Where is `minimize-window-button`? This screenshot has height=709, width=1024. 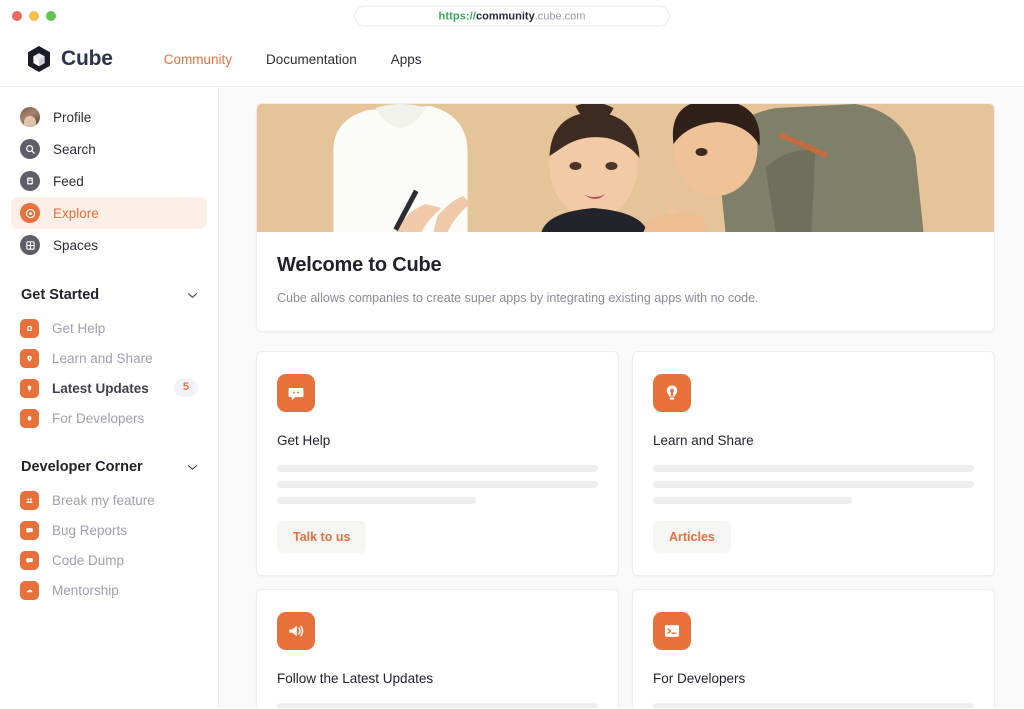
minimize-window-button is located at coordinates (34, 16).